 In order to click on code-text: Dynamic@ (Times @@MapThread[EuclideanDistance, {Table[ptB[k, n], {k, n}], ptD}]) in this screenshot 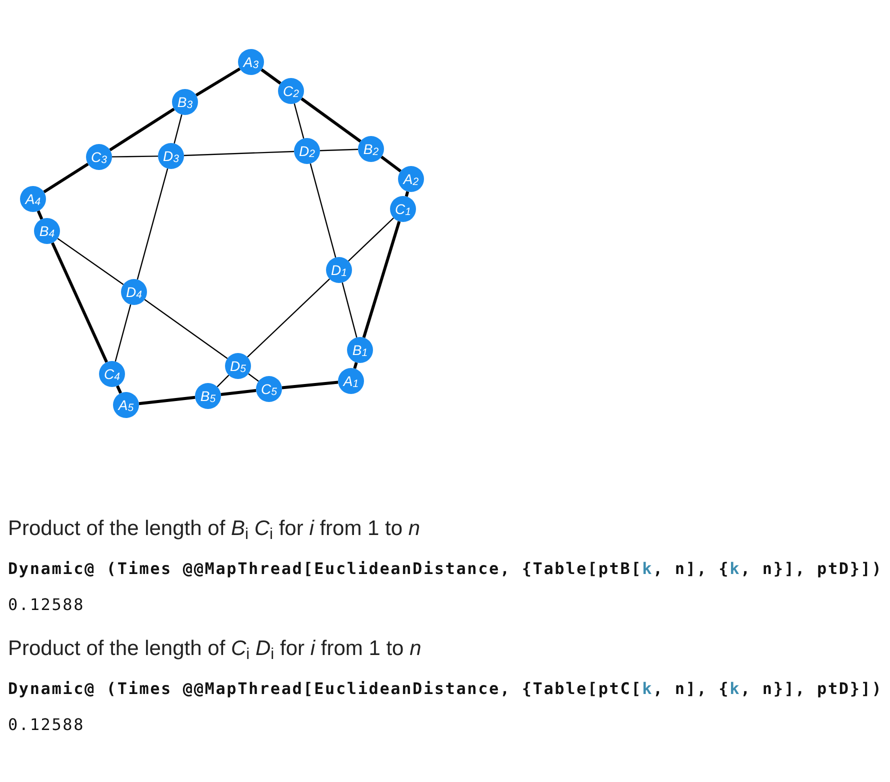, I will do `click(445, 569)`.